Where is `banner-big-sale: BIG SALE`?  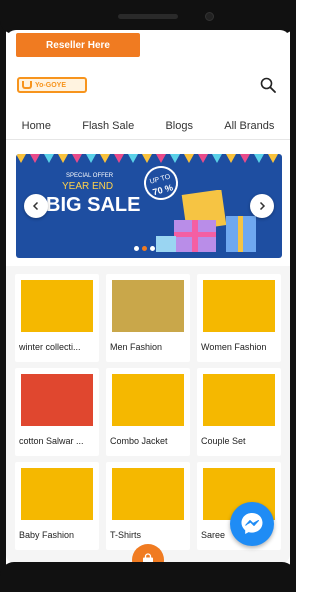
banner-big-sale: BIG SALE is located at coordinates (93, 205).